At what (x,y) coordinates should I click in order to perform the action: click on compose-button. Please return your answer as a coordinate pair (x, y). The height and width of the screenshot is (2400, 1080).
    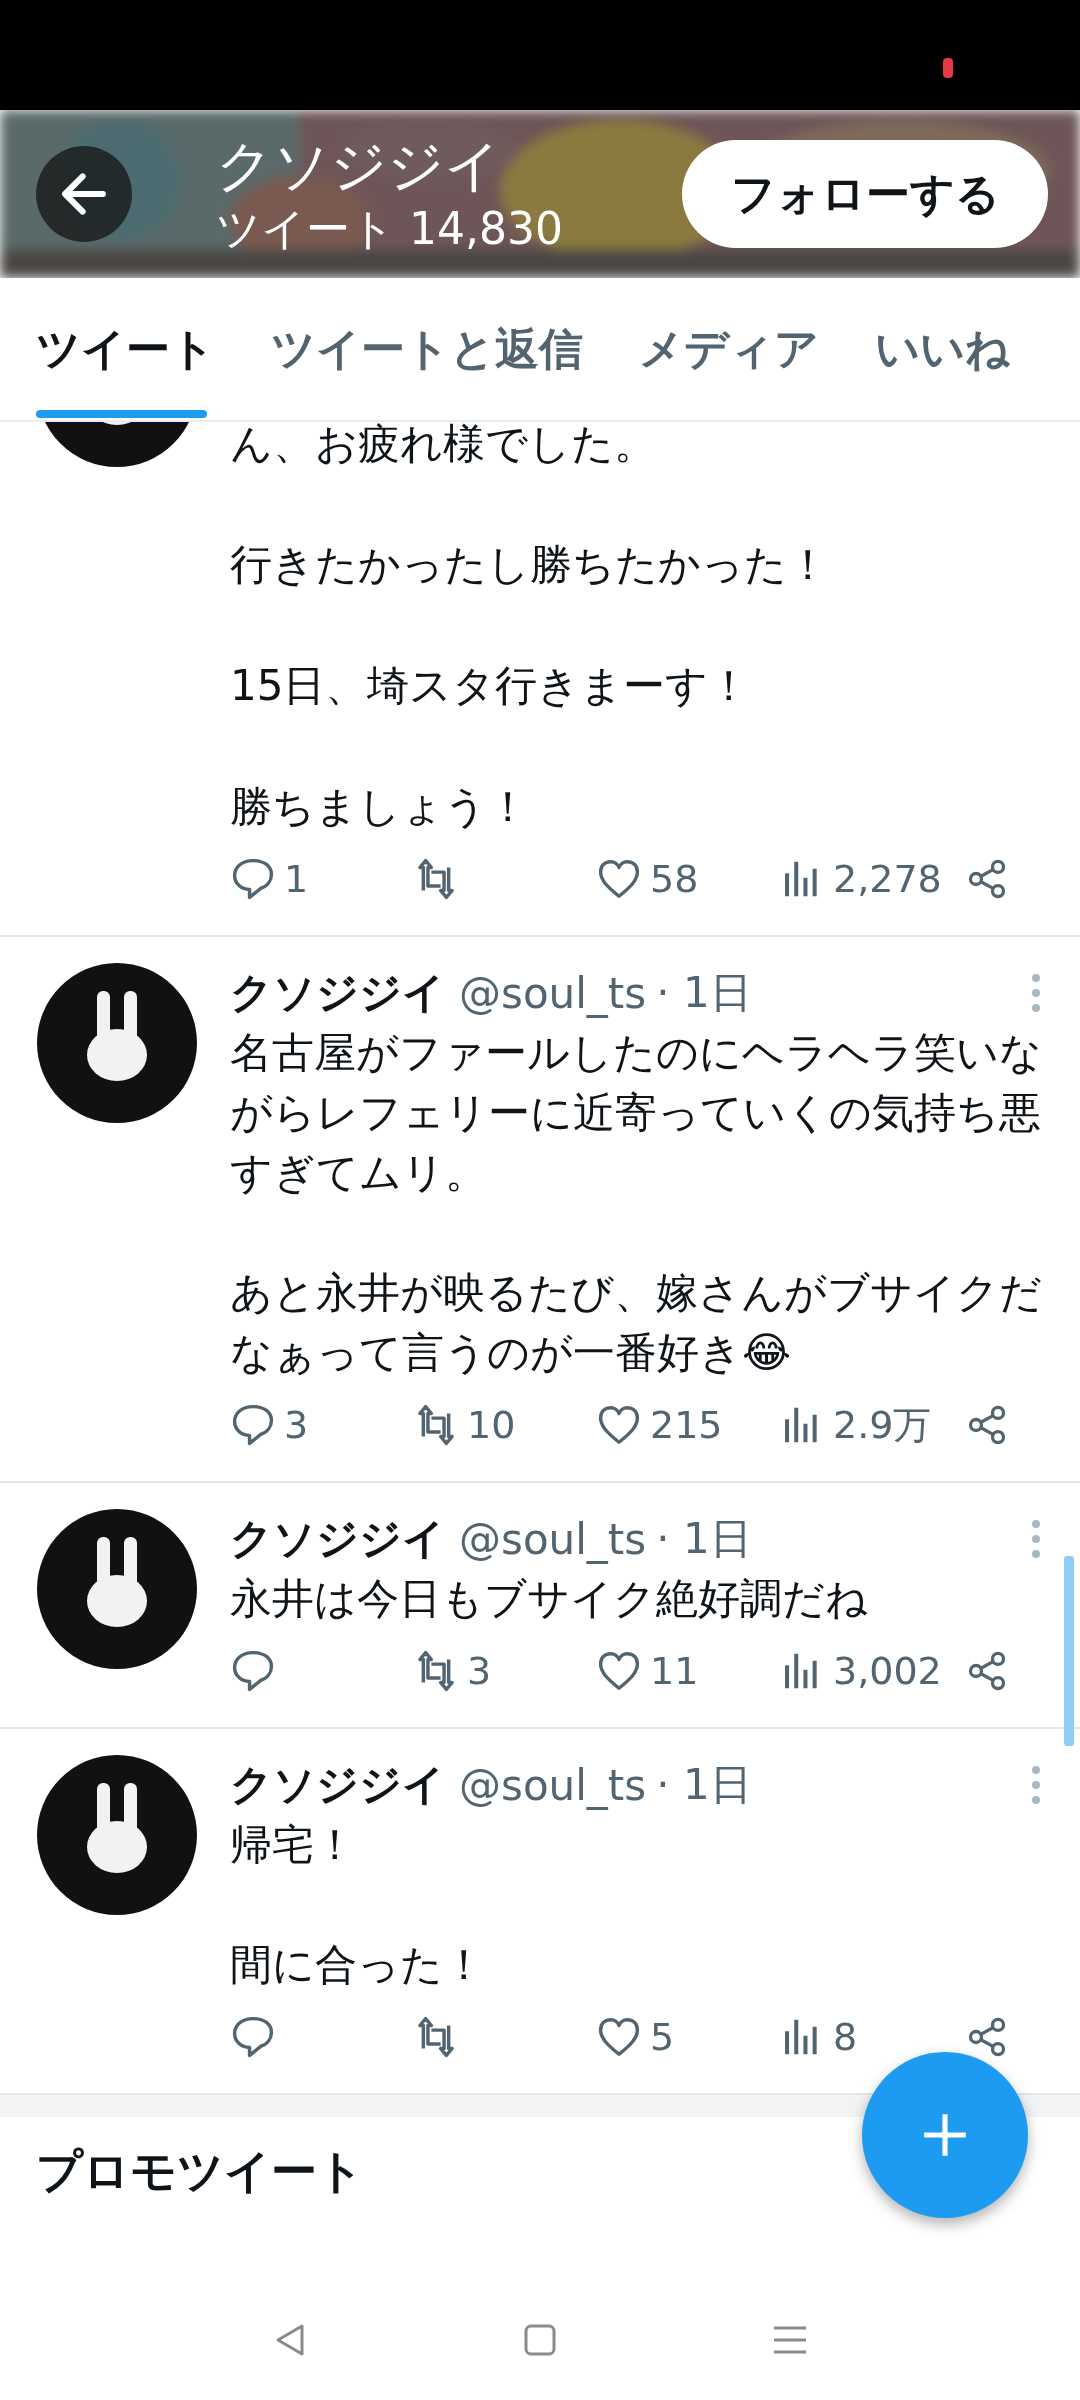
    Looking at the image, I should click on (945, 2135).